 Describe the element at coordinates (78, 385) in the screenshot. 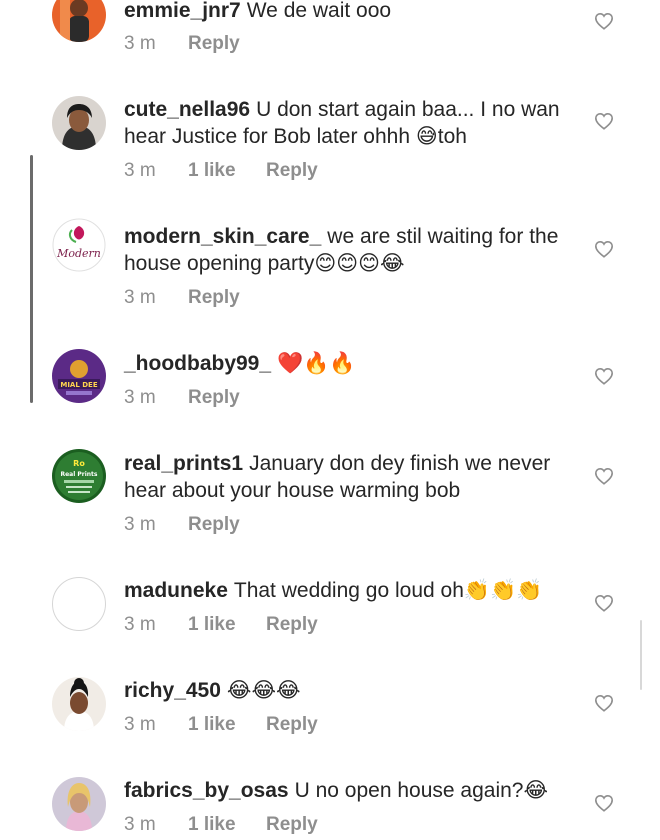

I see `hoodbaby-logo-text: MIAL DEE` at that location.